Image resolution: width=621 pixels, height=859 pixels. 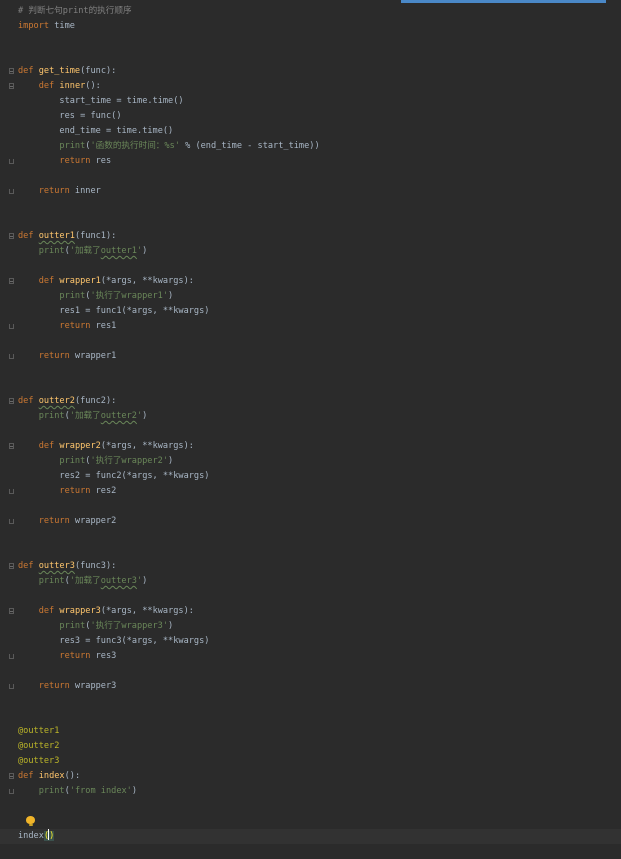 What do you see at coordinates (310, 161) in the screenshot?
I see `code-line: return res` at bounding box center [310, 161].